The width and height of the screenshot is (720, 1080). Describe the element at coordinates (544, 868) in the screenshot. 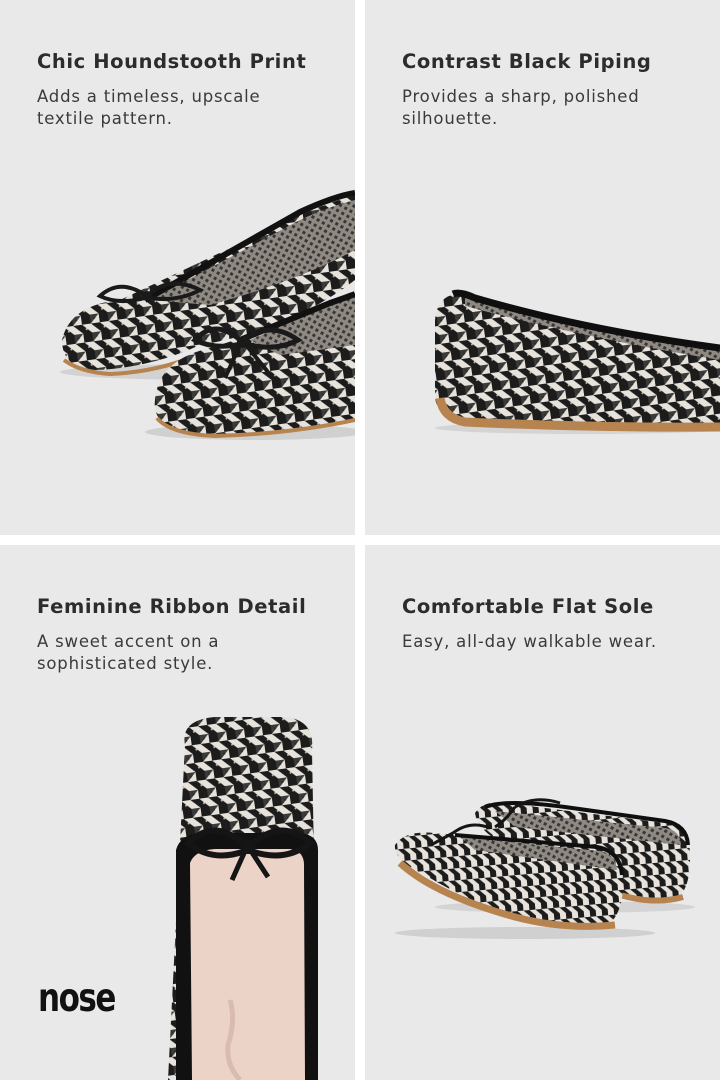

I see `shoe-pair-angle-image` at that location.